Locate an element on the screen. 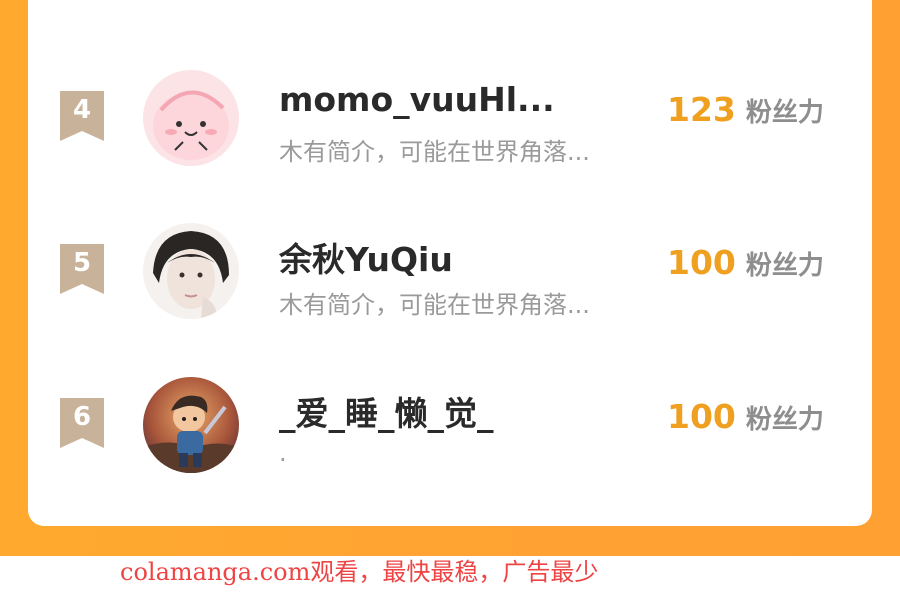 Image resolution: width=900 pixels, height=611 pixels. game-character-avatar-icon is located at coordinates (191, 425).